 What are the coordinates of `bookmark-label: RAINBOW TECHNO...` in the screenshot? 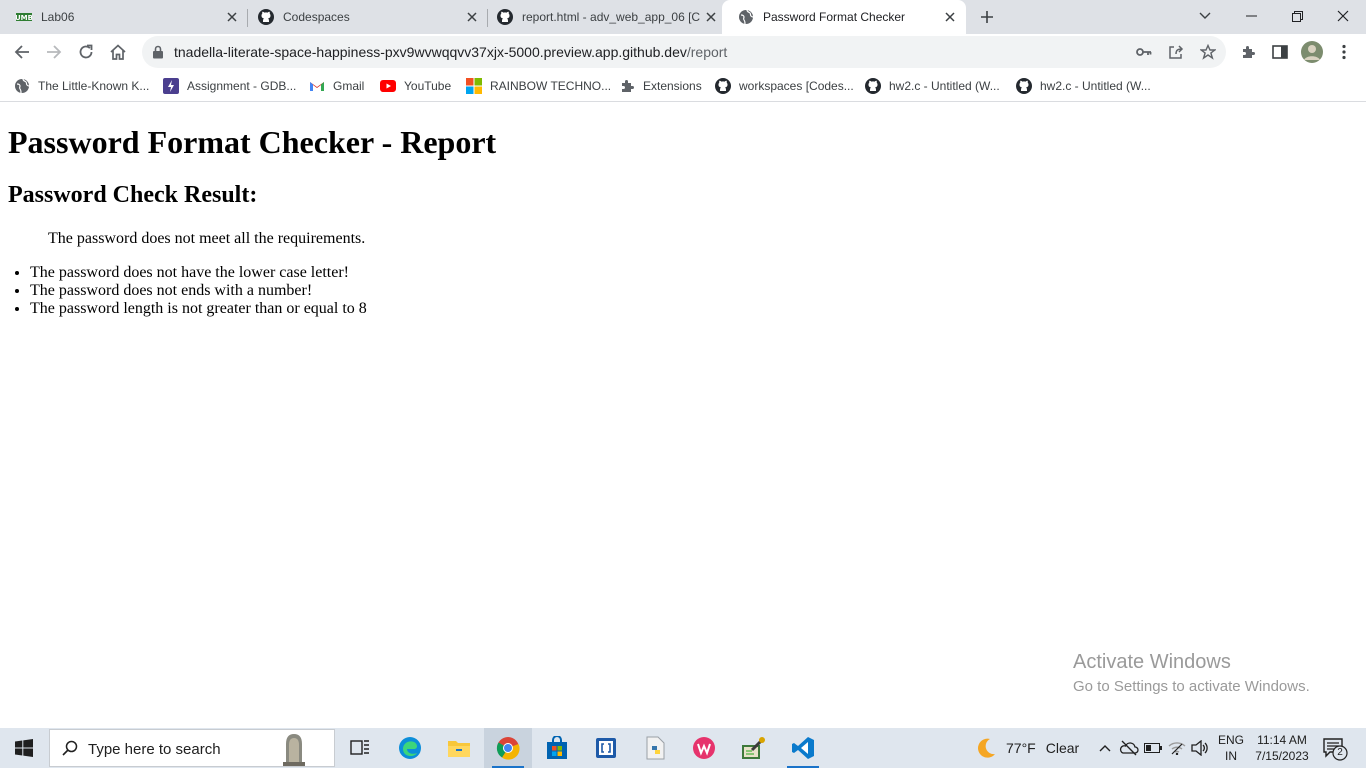 It's located at (551, 86).